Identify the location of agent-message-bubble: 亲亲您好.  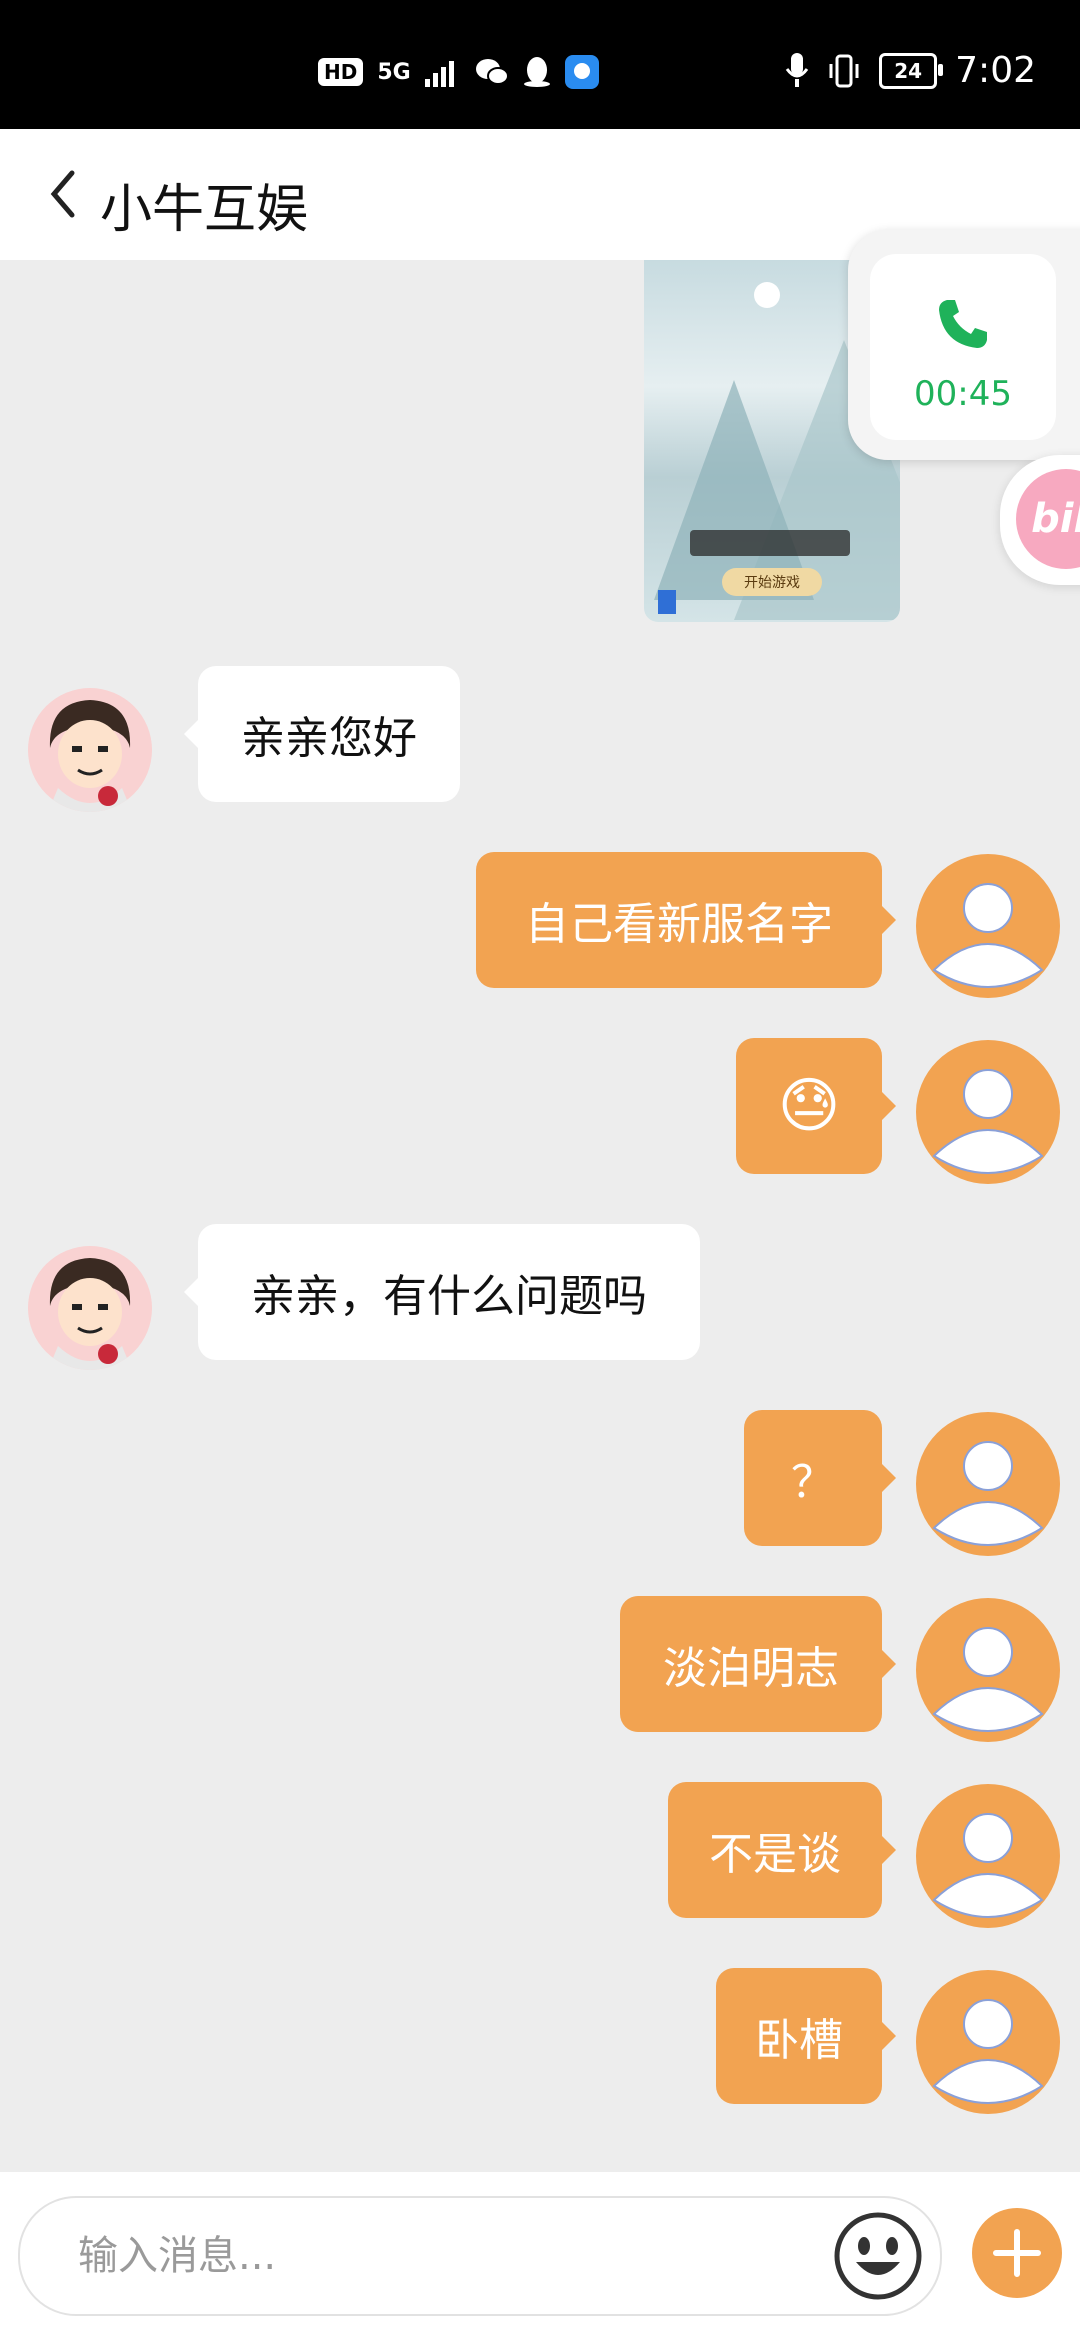
(322, 734).